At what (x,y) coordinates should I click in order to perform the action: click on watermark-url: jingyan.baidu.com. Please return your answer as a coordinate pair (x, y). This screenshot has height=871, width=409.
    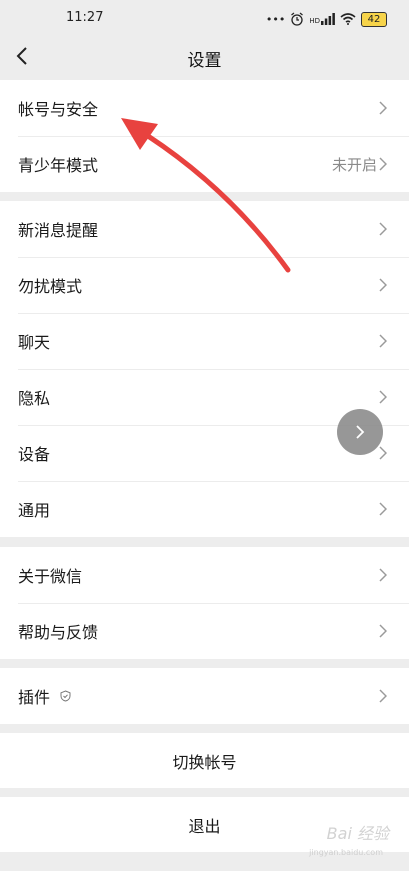
    Looking at the image, I should click on (346, 852).